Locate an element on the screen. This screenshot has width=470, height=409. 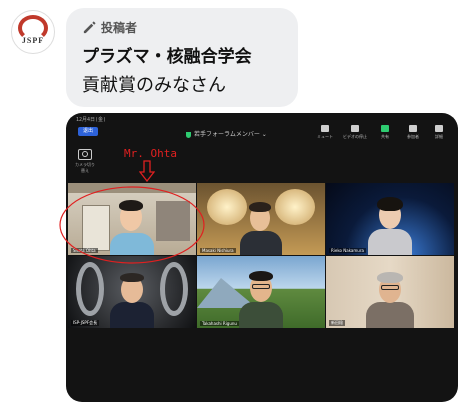
camera-switch-label: カメラ切り替え is located at coordinates (85, 167).